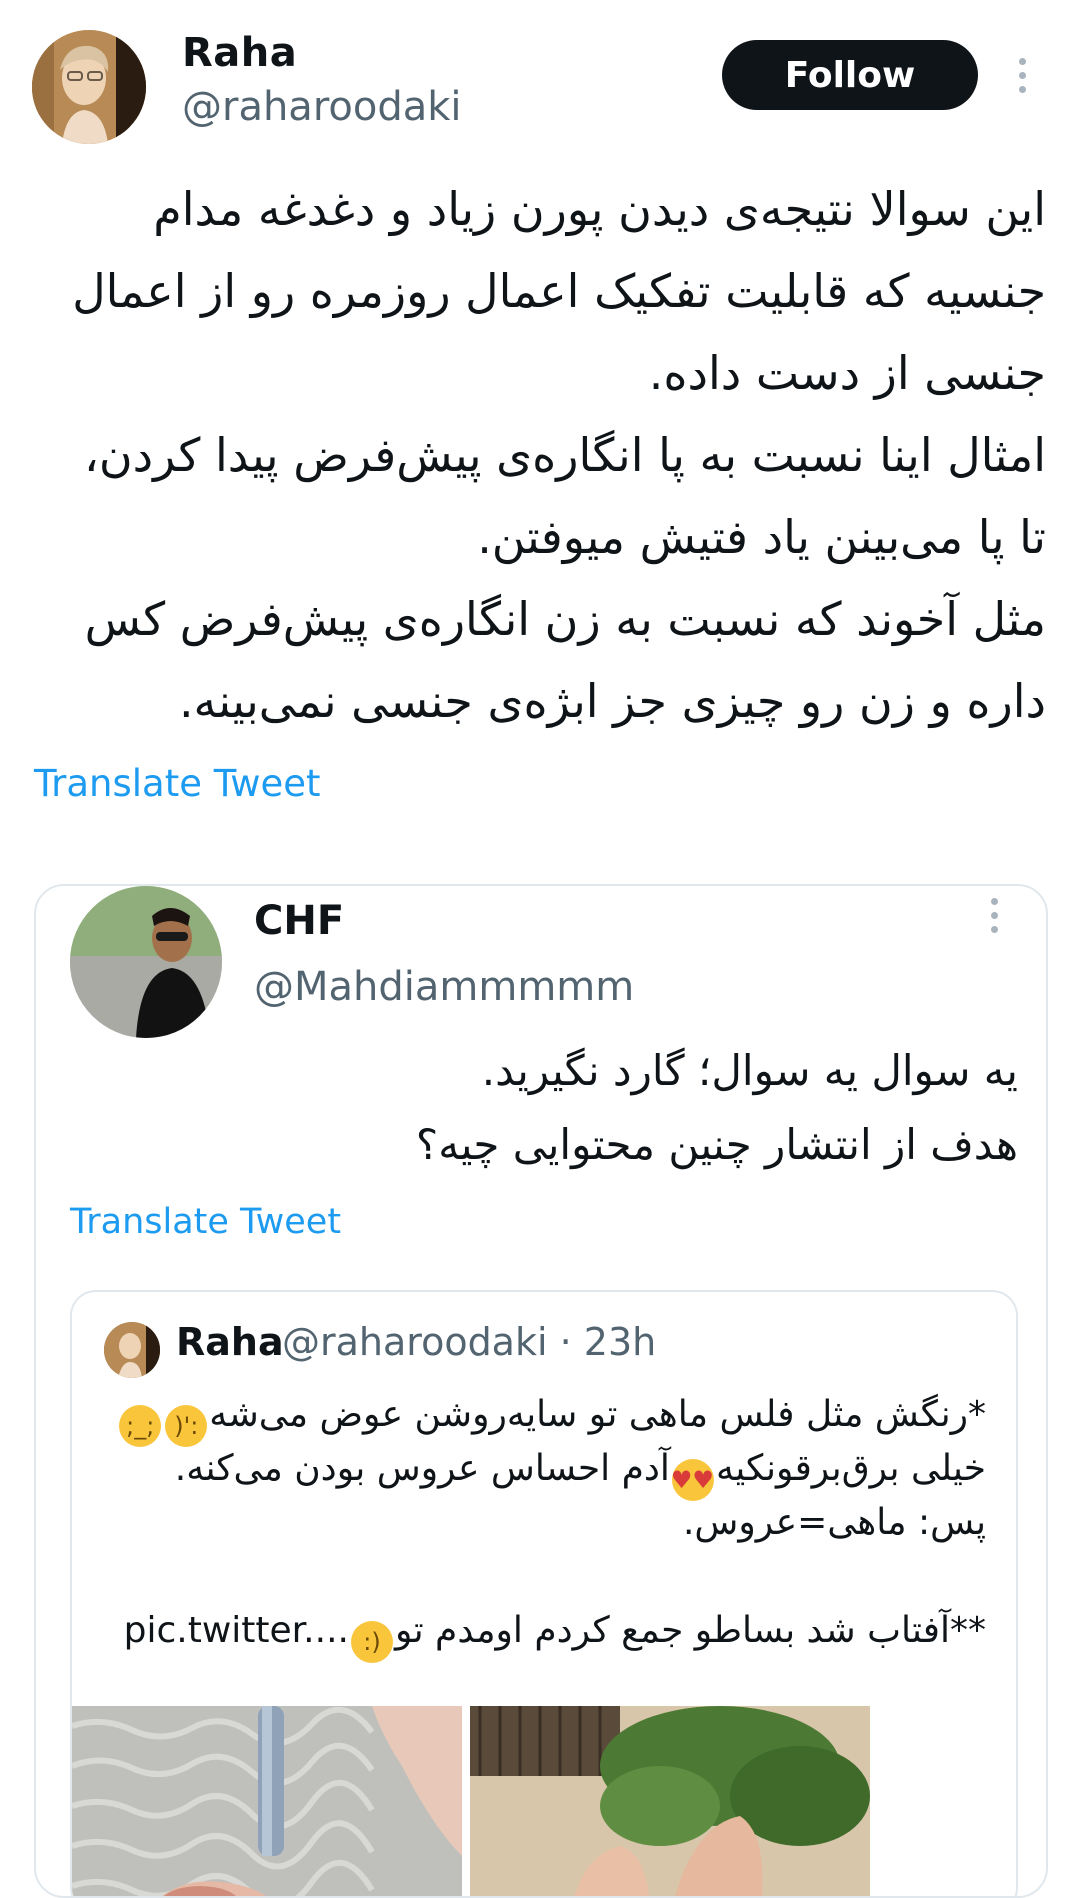 This screenshot has width=1080, height=1898. What do you see at coordinates (230, 1342) in the screenshot?
I see `nested-author-name: Raha` at bounding box center [230, 1342].